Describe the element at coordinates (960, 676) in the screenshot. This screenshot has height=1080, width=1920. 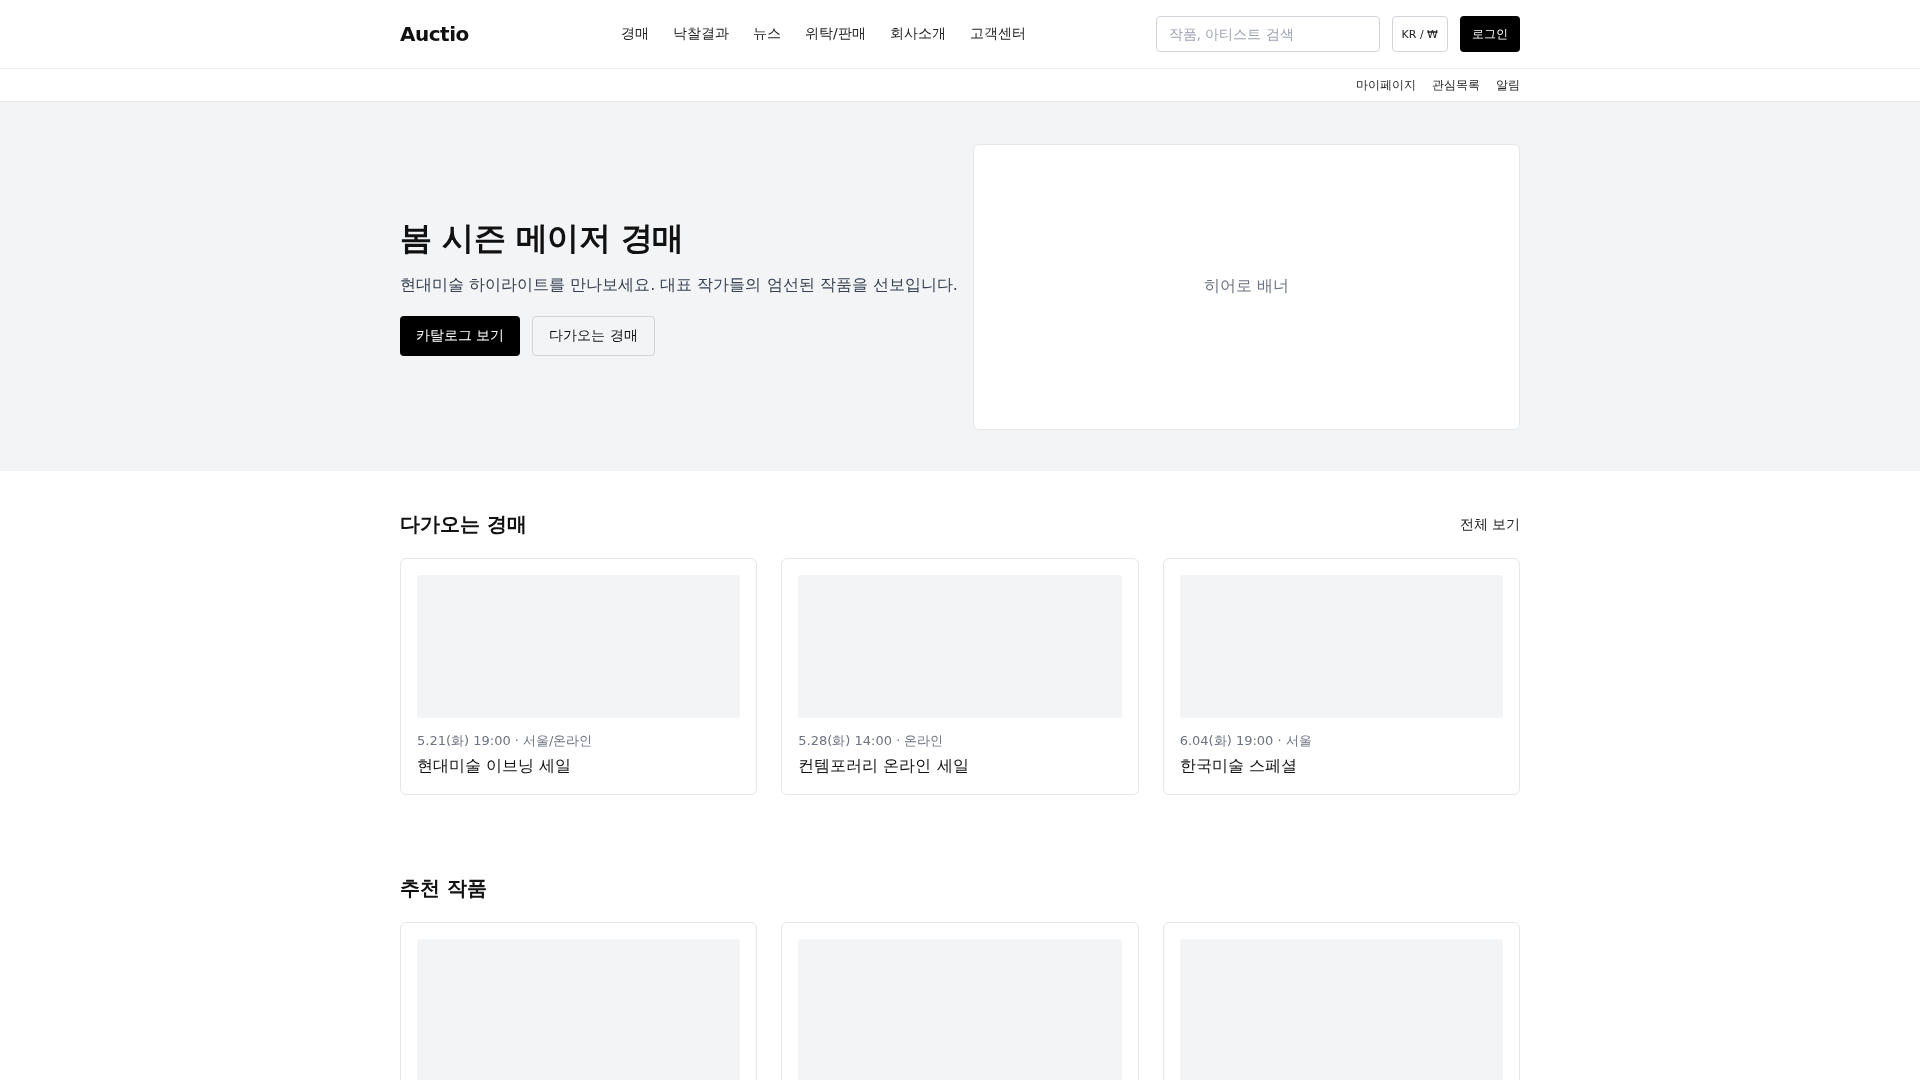
I see `auction-card: 5.28(화) 14:00 · 온라인 컨템포러리 온라인 세일` at that location.